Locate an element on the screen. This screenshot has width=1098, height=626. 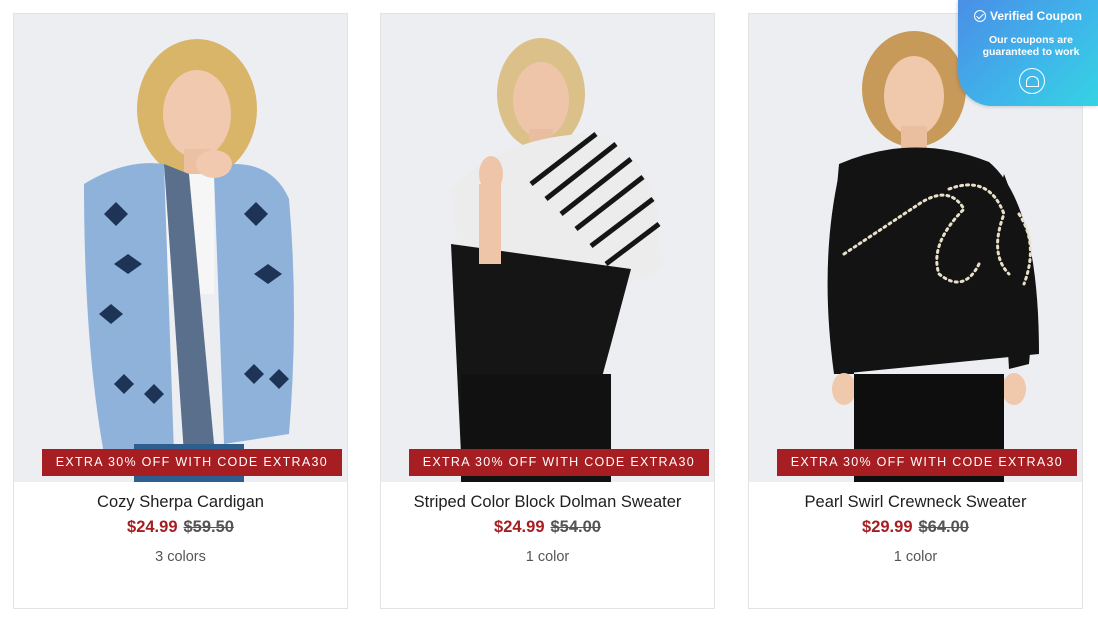
coupon-header: Verified Coupon is located at coordinates (1028, 16).